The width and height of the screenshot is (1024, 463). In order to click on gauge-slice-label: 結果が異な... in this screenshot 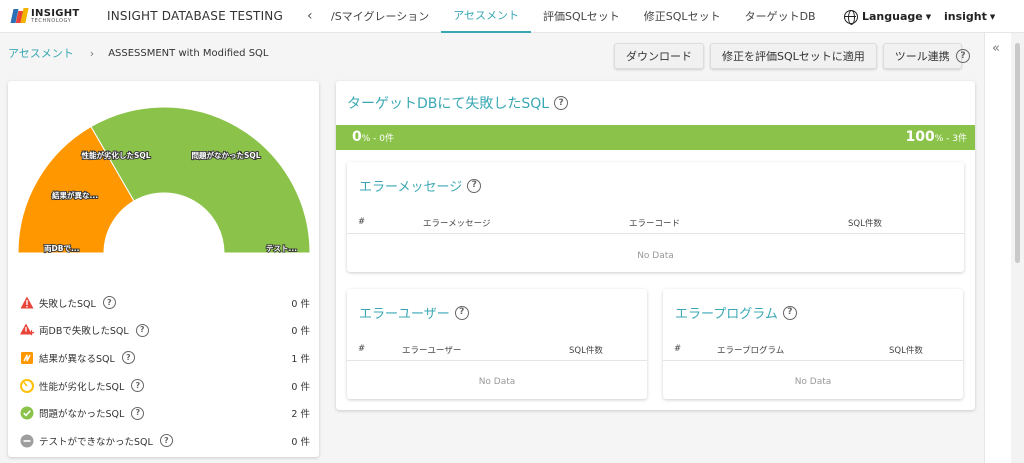, I will do `click(75, 195)`.